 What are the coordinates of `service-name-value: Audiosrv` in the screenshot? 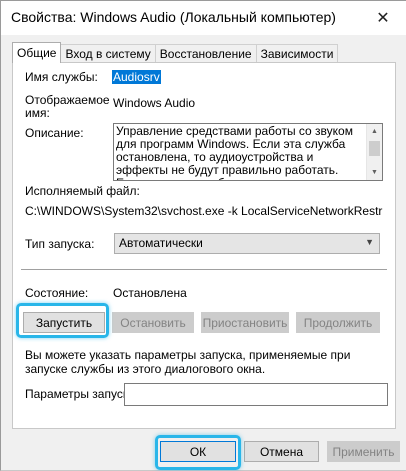 It's located at (136, 77).